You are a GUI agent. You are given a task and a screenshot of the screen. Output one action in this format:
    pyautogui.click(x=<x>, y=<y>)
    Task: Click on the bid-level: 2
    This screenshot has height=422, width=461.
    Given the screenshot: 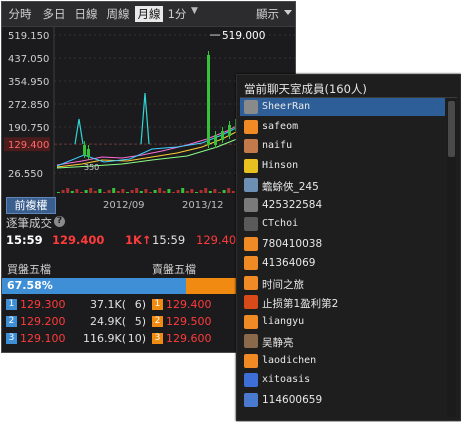 What is the action you would take?
    pyautogui.click(x=11, y=321)
    